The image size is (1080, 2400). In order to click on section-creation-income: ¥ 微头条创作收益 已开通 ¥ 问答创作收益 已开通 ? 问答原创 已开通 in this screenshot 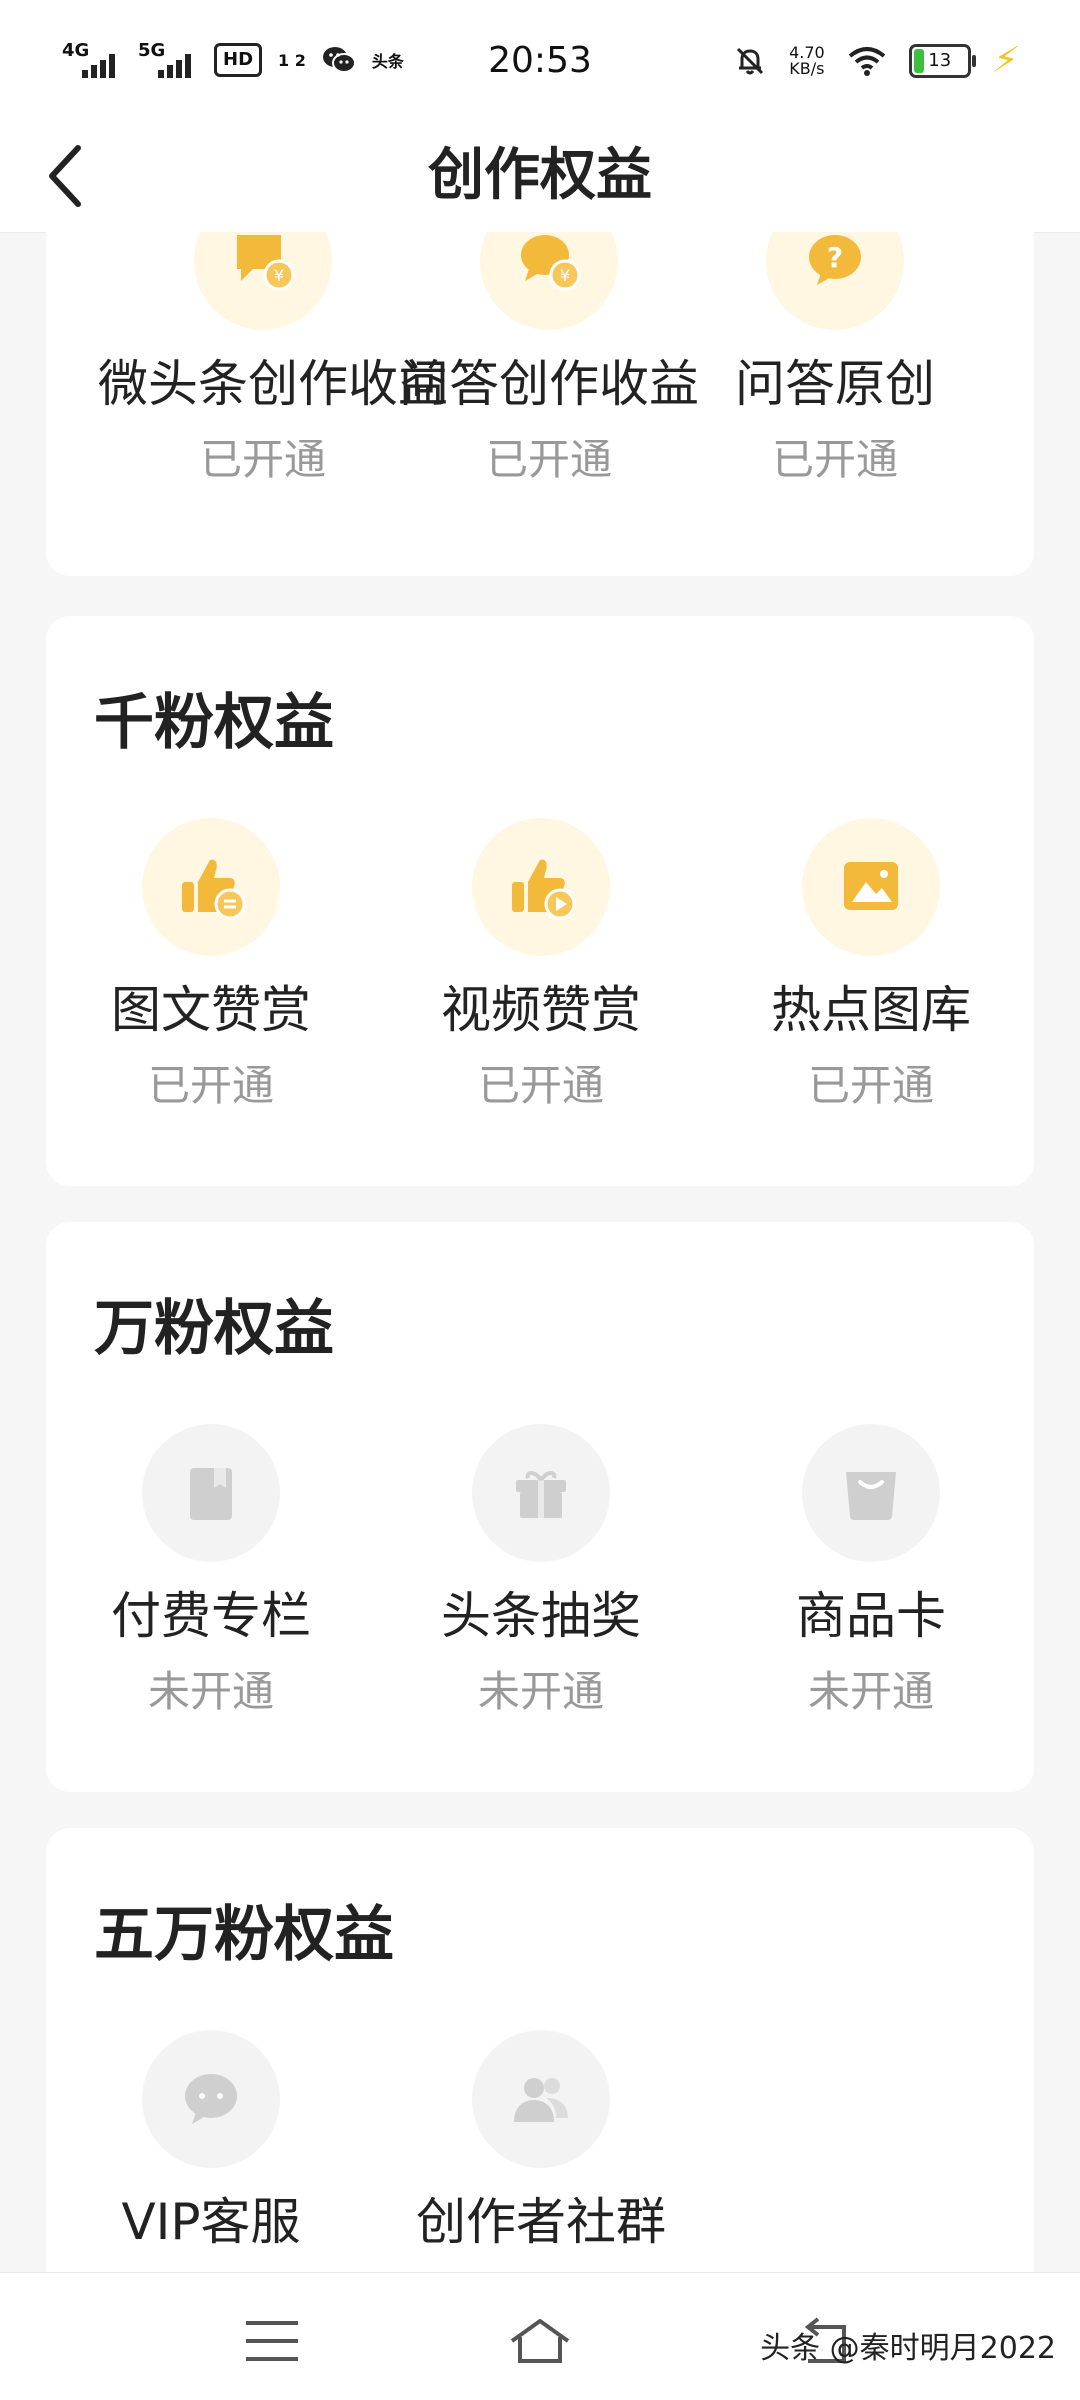, I will do `click(540, 404)`.